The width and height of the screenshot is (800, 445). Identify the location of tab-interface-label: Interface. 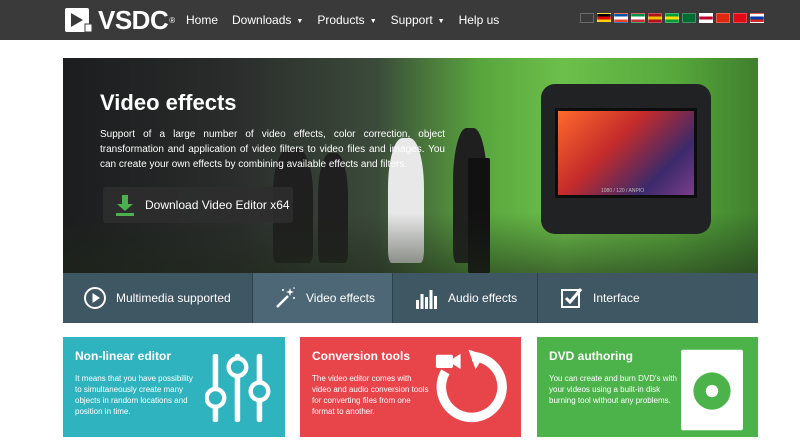
(616, 298).